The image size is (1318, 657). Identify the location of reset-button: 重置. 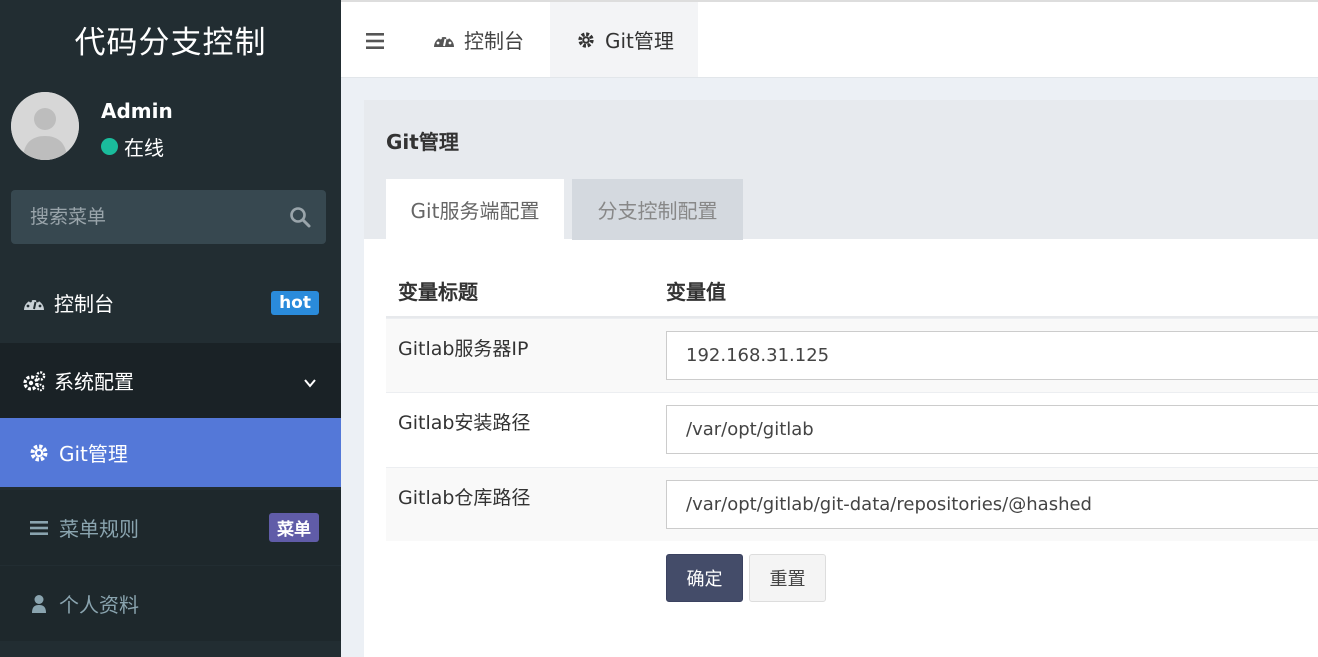
(787, 578).